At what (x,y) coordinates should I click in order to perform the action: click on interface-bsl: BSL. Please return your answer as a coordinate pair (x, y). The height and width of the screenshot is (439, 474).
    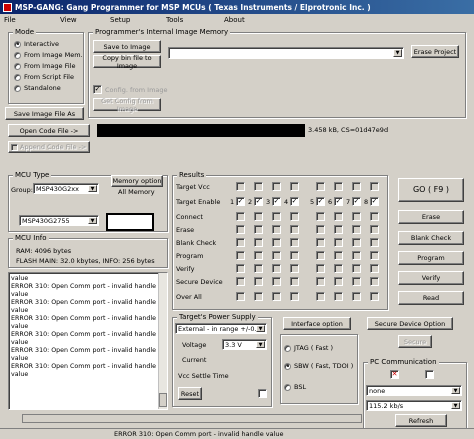
    Looking at the image, I should click on (295, 387).